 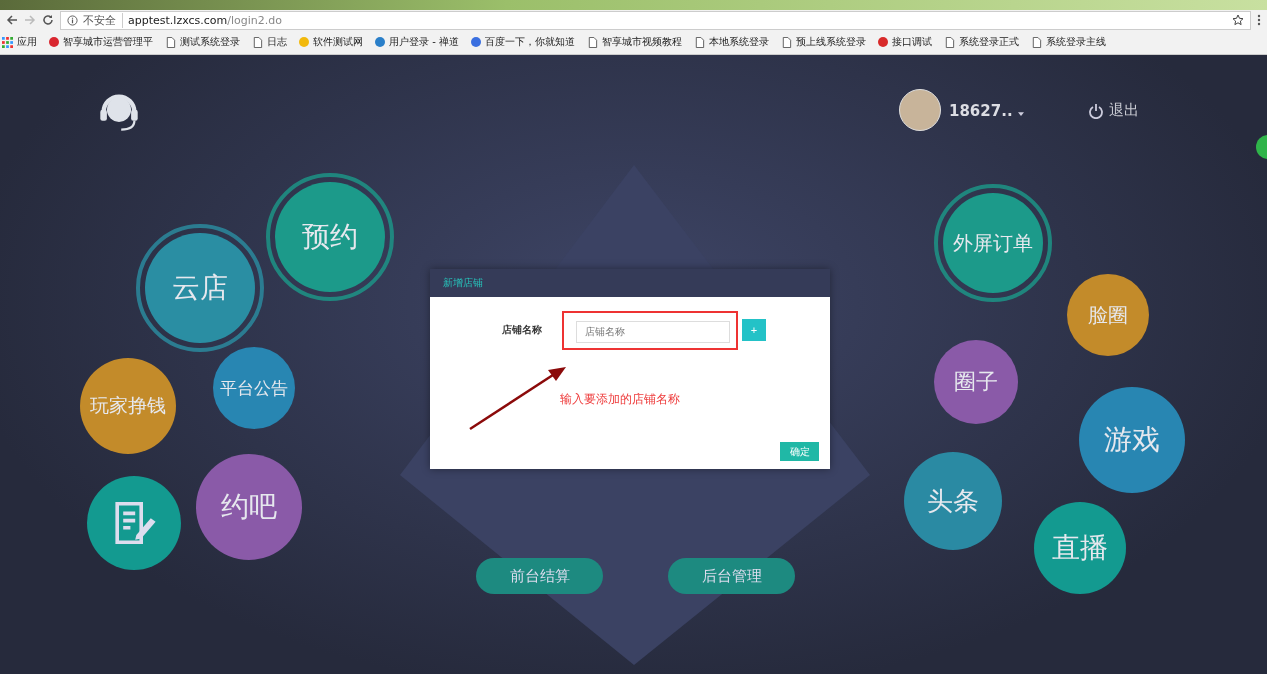 I want to click on bookmark-link: 系统登录正式, so click(x=981, y=42).